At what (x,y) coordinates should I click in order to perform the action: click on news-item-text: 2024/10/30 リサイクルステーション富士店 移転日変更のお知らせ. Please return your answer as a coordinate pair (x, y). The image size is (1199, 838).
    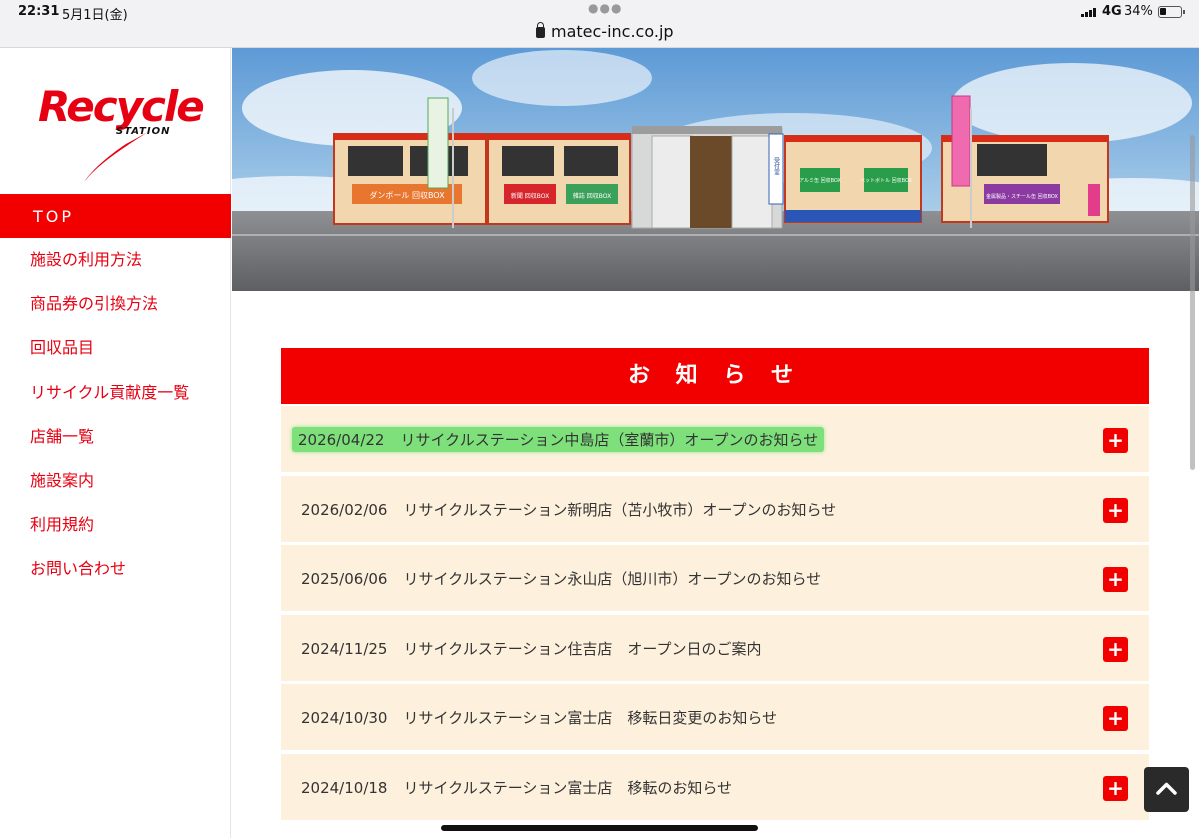
    Looking at the image, I should click on (539, 717).